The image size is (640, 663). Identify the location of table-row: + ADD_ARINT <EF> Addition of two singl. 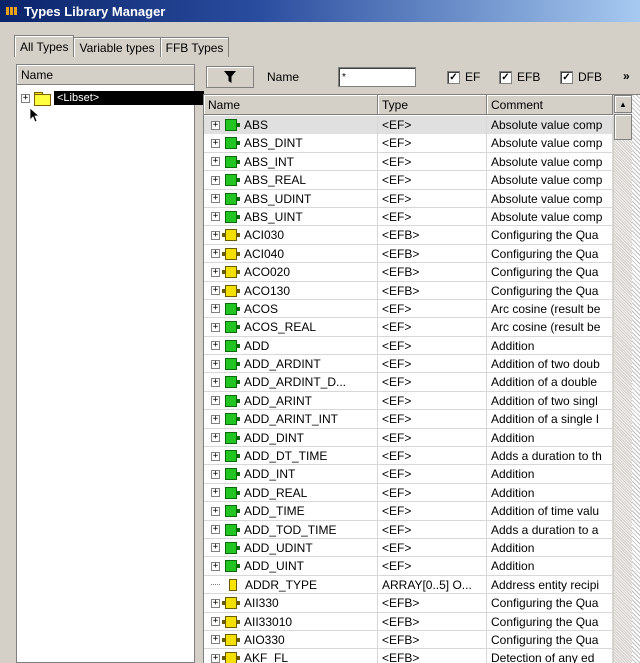
(408, 401).